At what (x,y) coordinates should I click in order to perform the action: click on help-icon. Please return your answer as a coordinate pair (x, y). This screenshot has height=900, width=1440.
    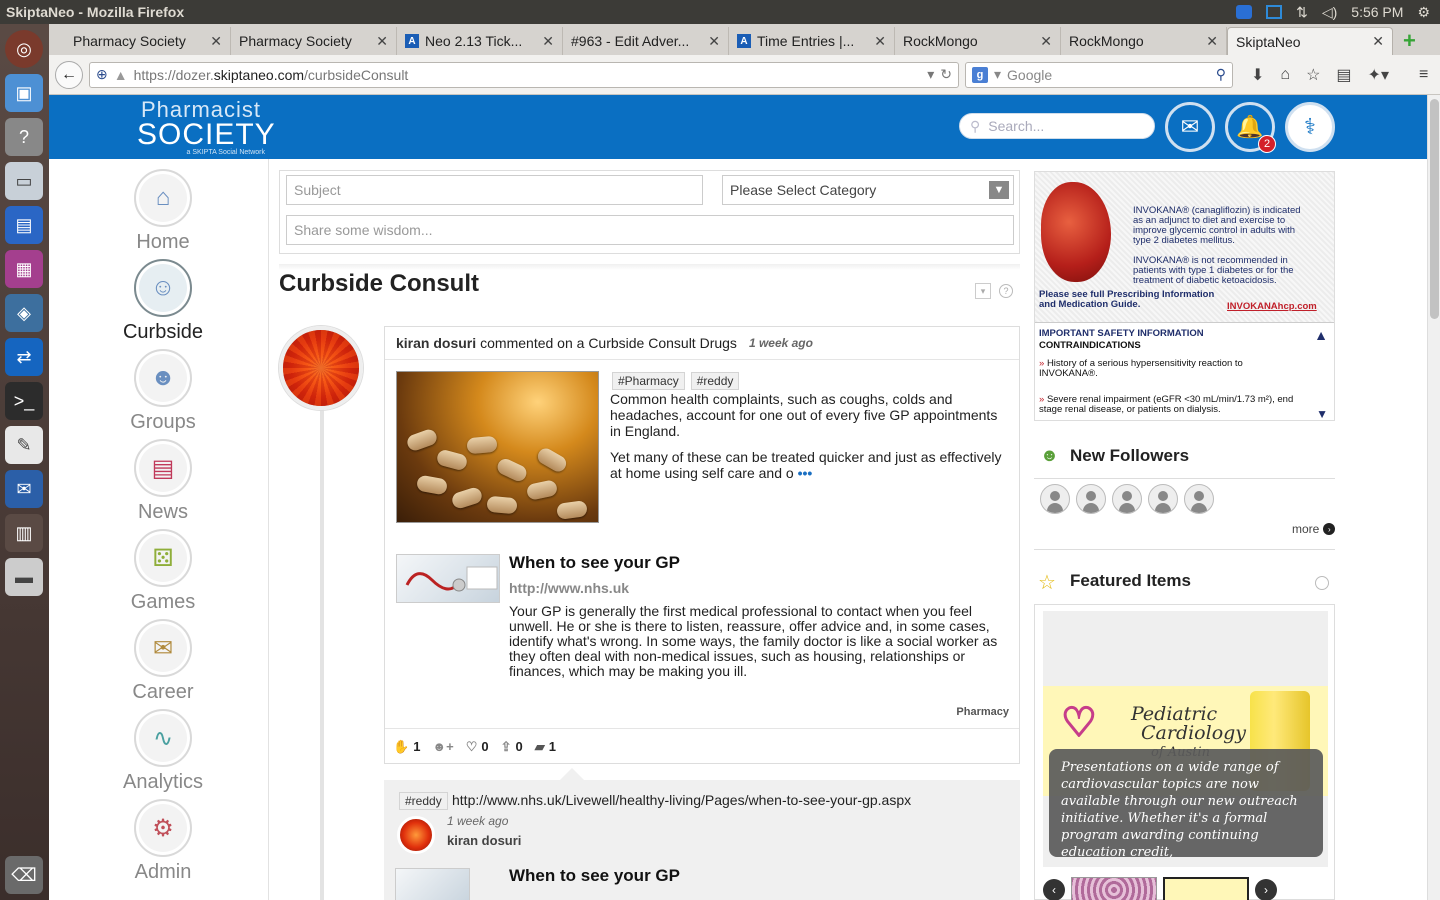
    Looking at the image, I should click on (1322, 583).